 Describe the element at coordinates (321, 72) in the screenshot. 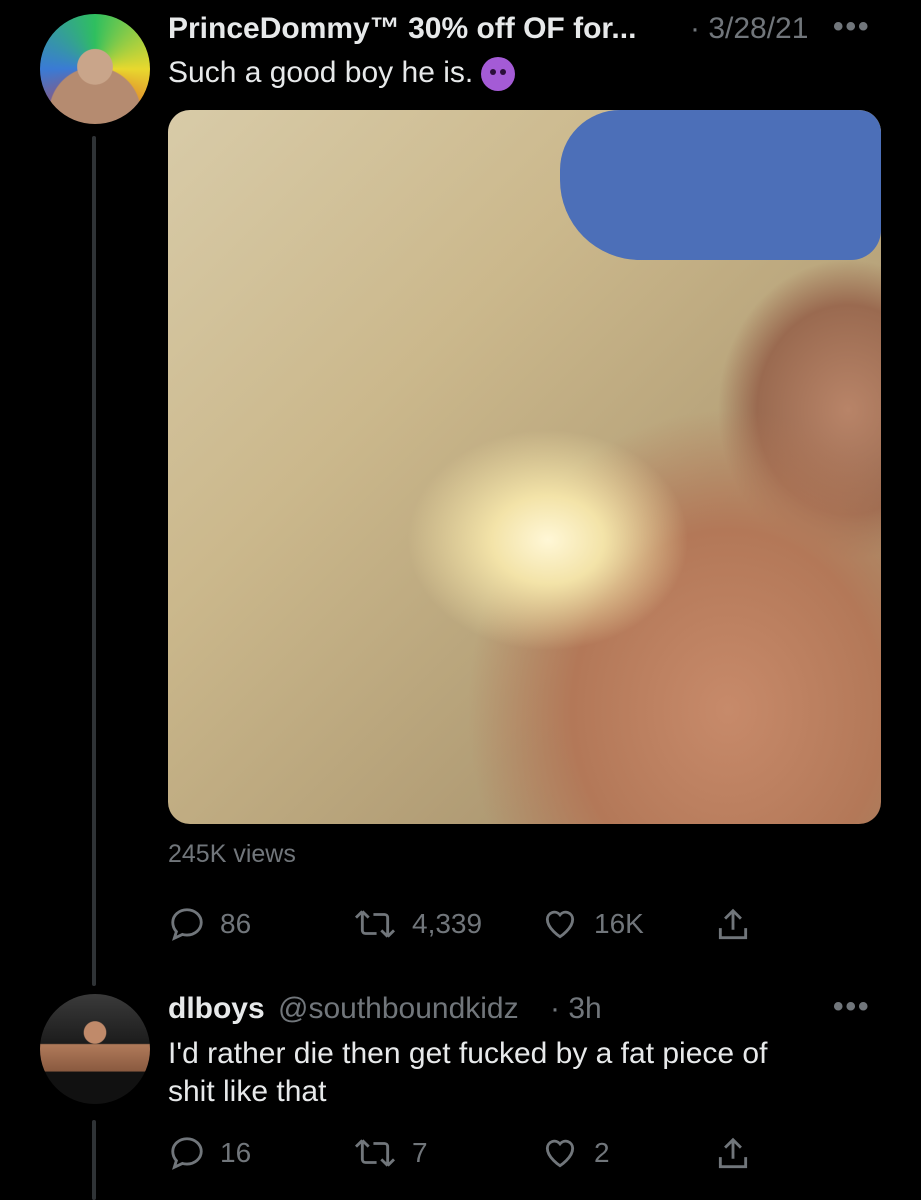

I see `tweet-text-content: Such a good boy he is.` at that location.